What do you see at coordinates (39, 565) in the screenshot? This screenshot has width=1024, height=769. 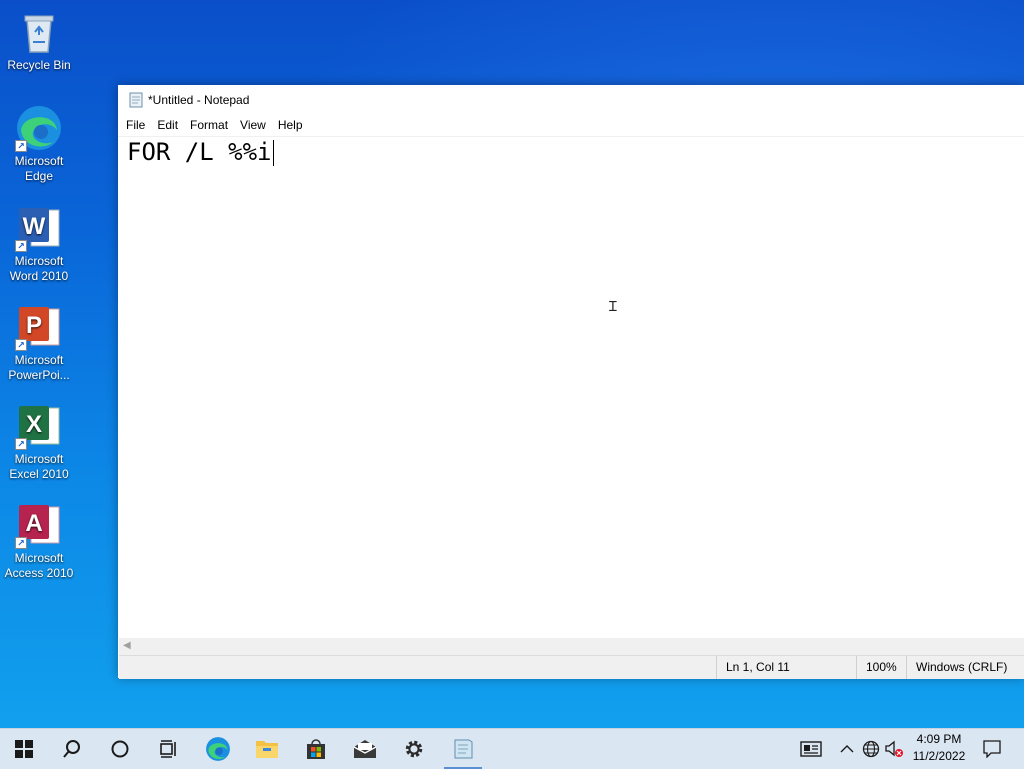 I see `desktop-icon-label: Microsoft Access 2010` at bounding box center [39, 565].